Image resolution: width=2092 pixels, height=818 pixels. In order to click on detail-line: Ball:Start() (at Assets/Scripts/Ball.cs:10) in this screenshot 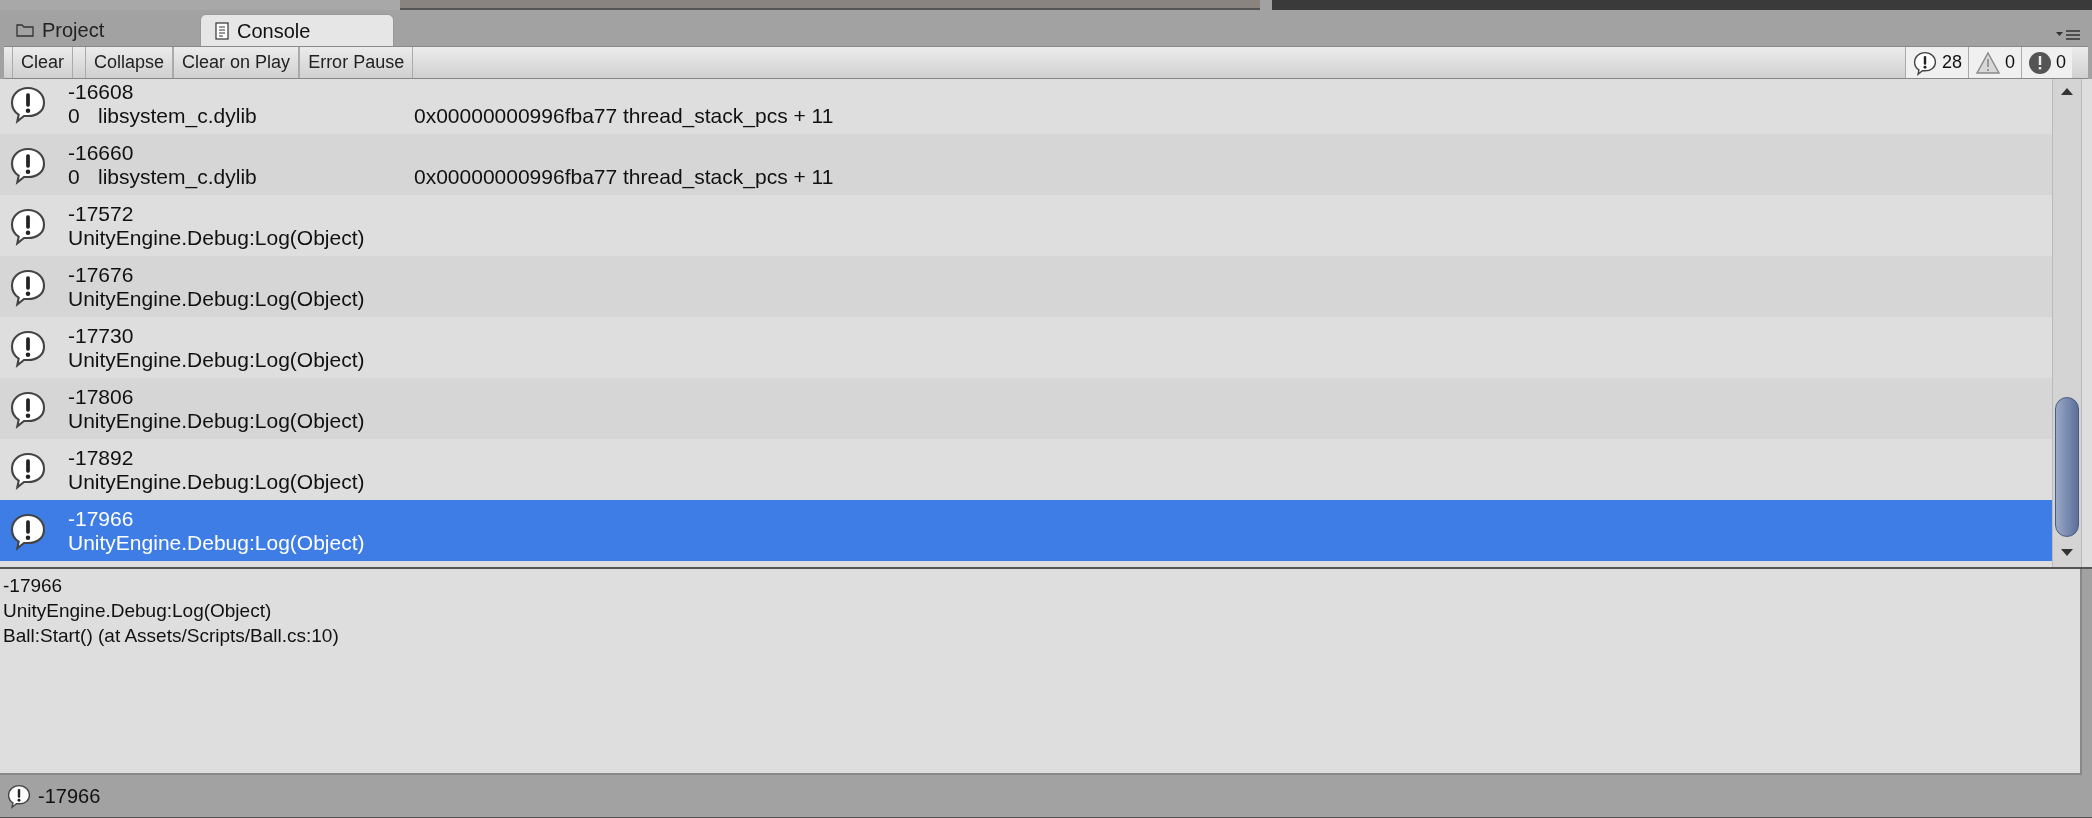, I will do `click(171, 636)`.